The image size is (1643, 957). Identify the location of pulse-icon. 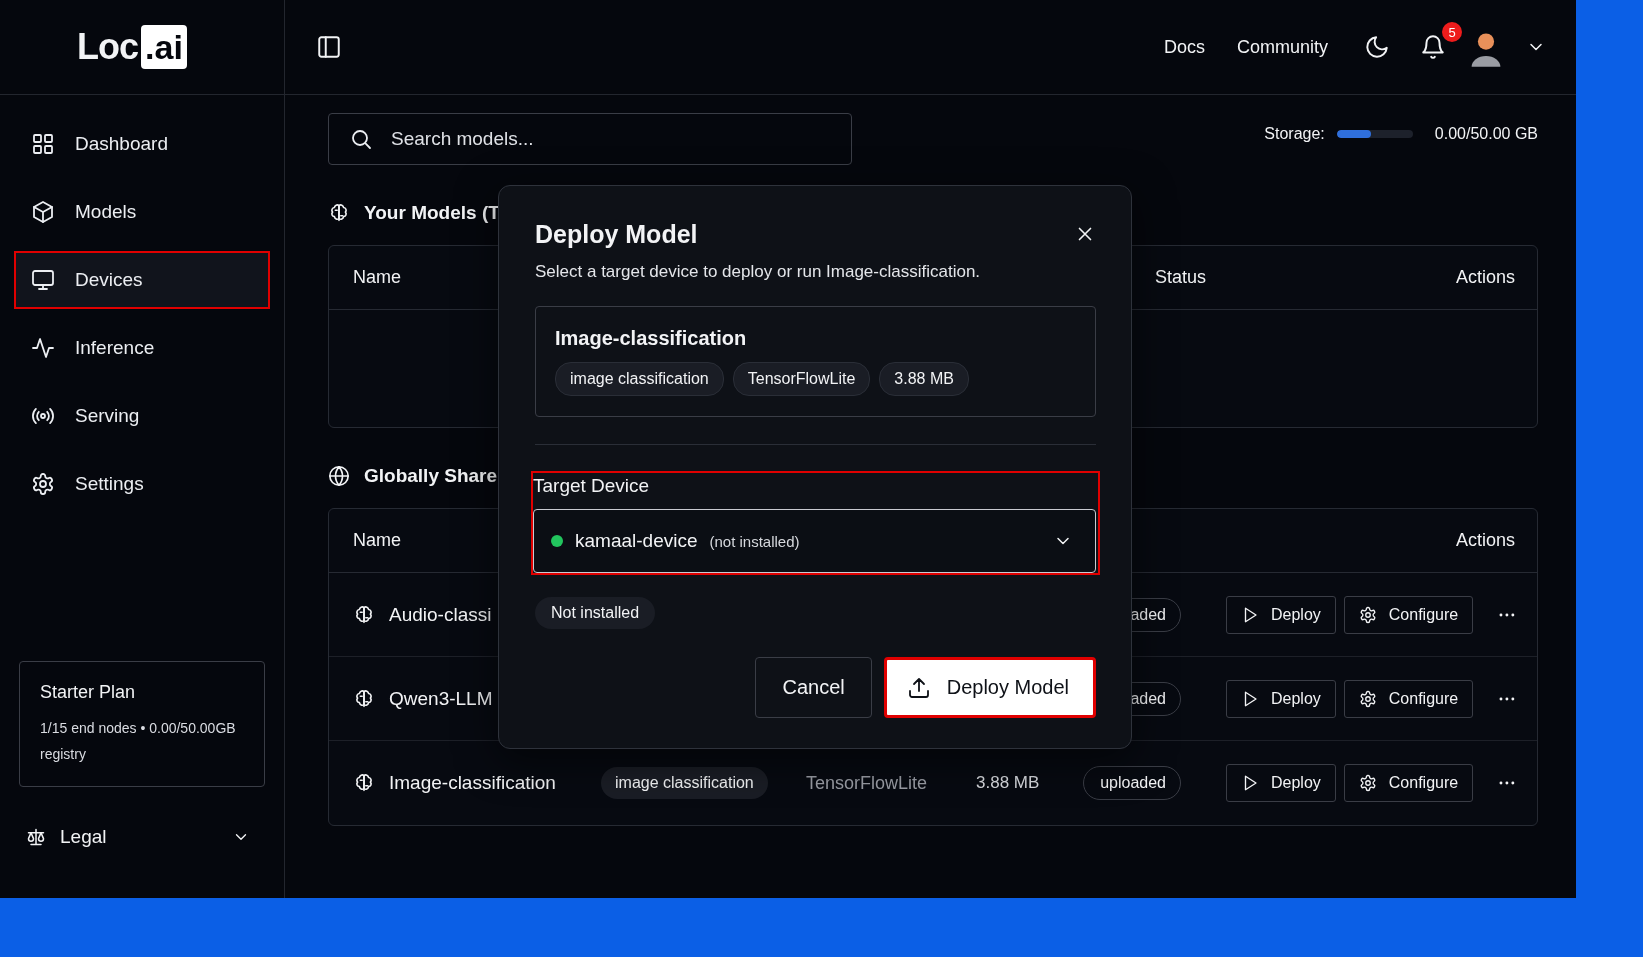
(43, 348).